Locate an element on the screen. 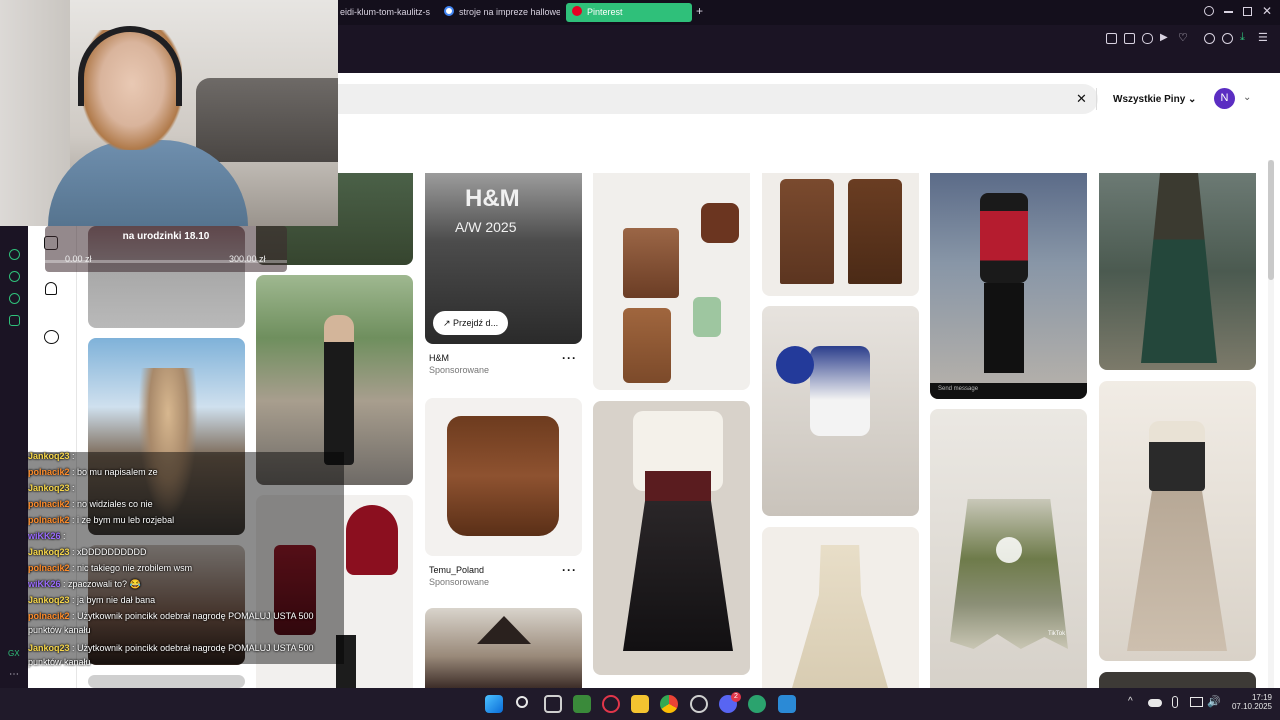 The width and height of the screenshot is (1280, 720). pin-leather-belt is located at coordinates (503, 477).